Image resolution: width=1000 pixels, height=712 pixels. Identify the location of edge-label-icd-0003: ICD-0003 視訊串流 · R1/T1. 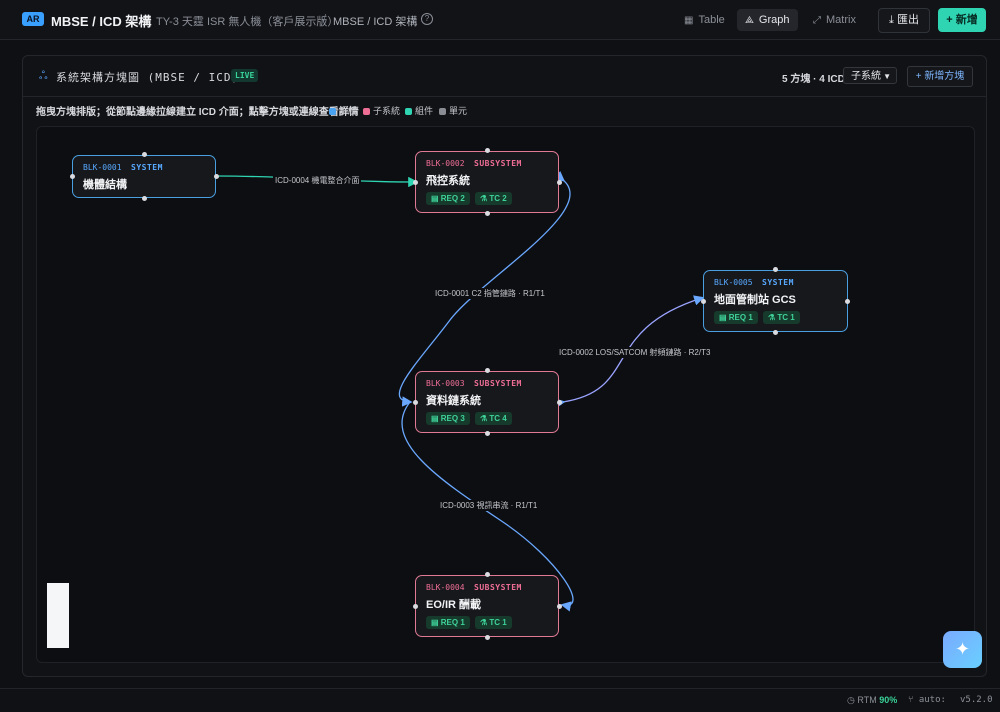
(489, 505).